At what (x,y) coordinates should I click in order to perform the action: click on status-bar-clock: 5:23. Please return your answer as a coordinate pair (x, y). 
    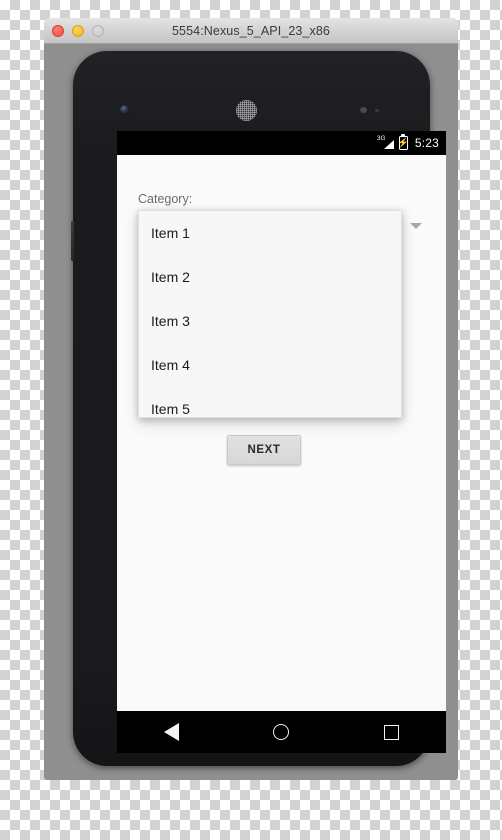
    Looking at the image, I should click on (426, 143).